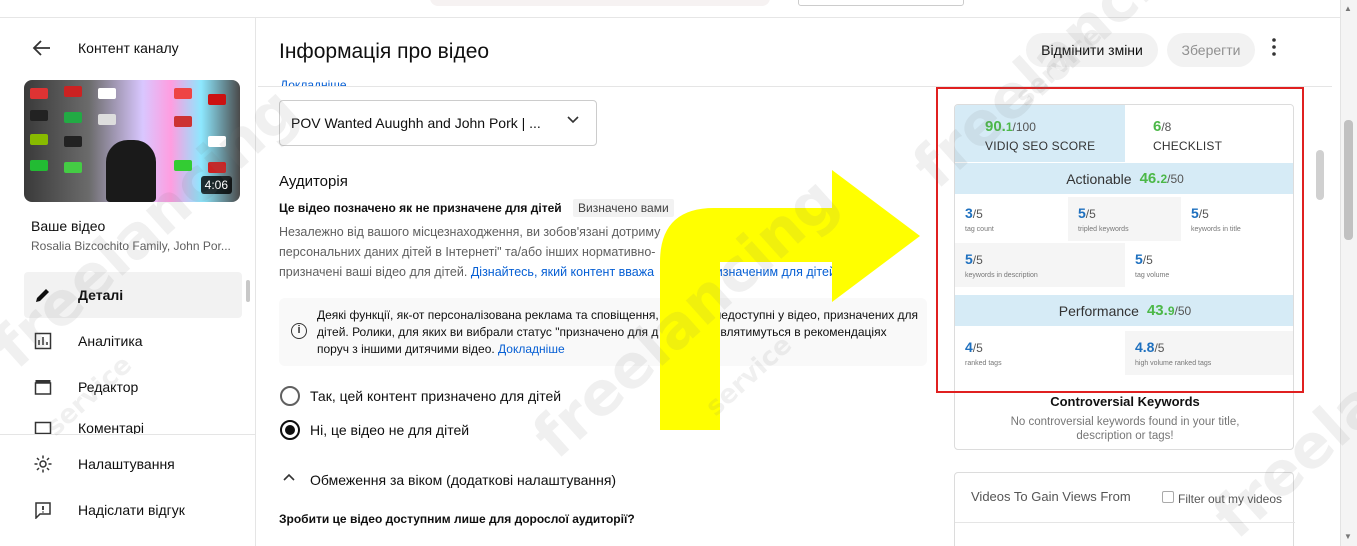 The image size is (1357, 546). I want to click on audience-title: Аудиторія, so click(313, 181).